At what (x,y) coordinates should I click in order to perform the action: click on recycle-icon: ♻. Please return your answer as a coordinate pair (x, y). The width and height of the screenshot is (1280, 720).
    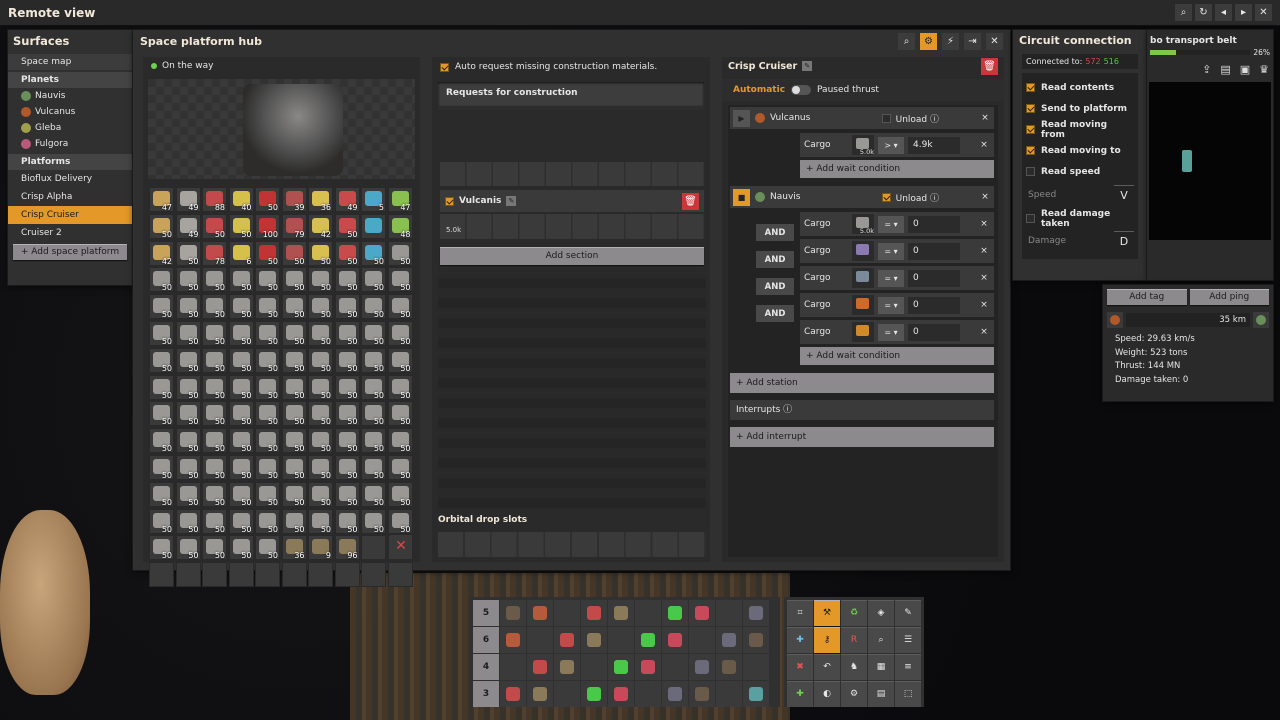
    Looking at the image, I should click on (854, 613).